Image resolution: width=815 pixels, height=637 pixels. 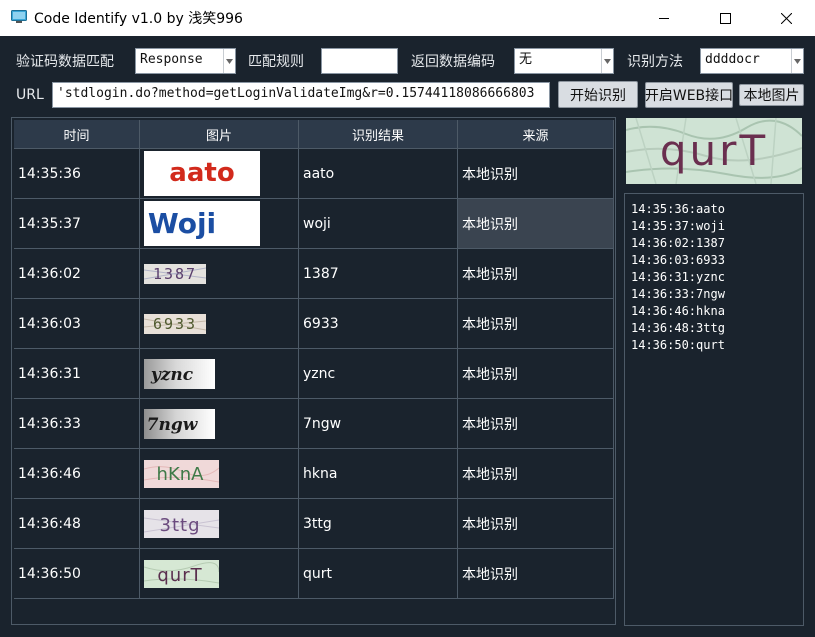 I want to click on maximize-icon, so click(x=725, y=18).